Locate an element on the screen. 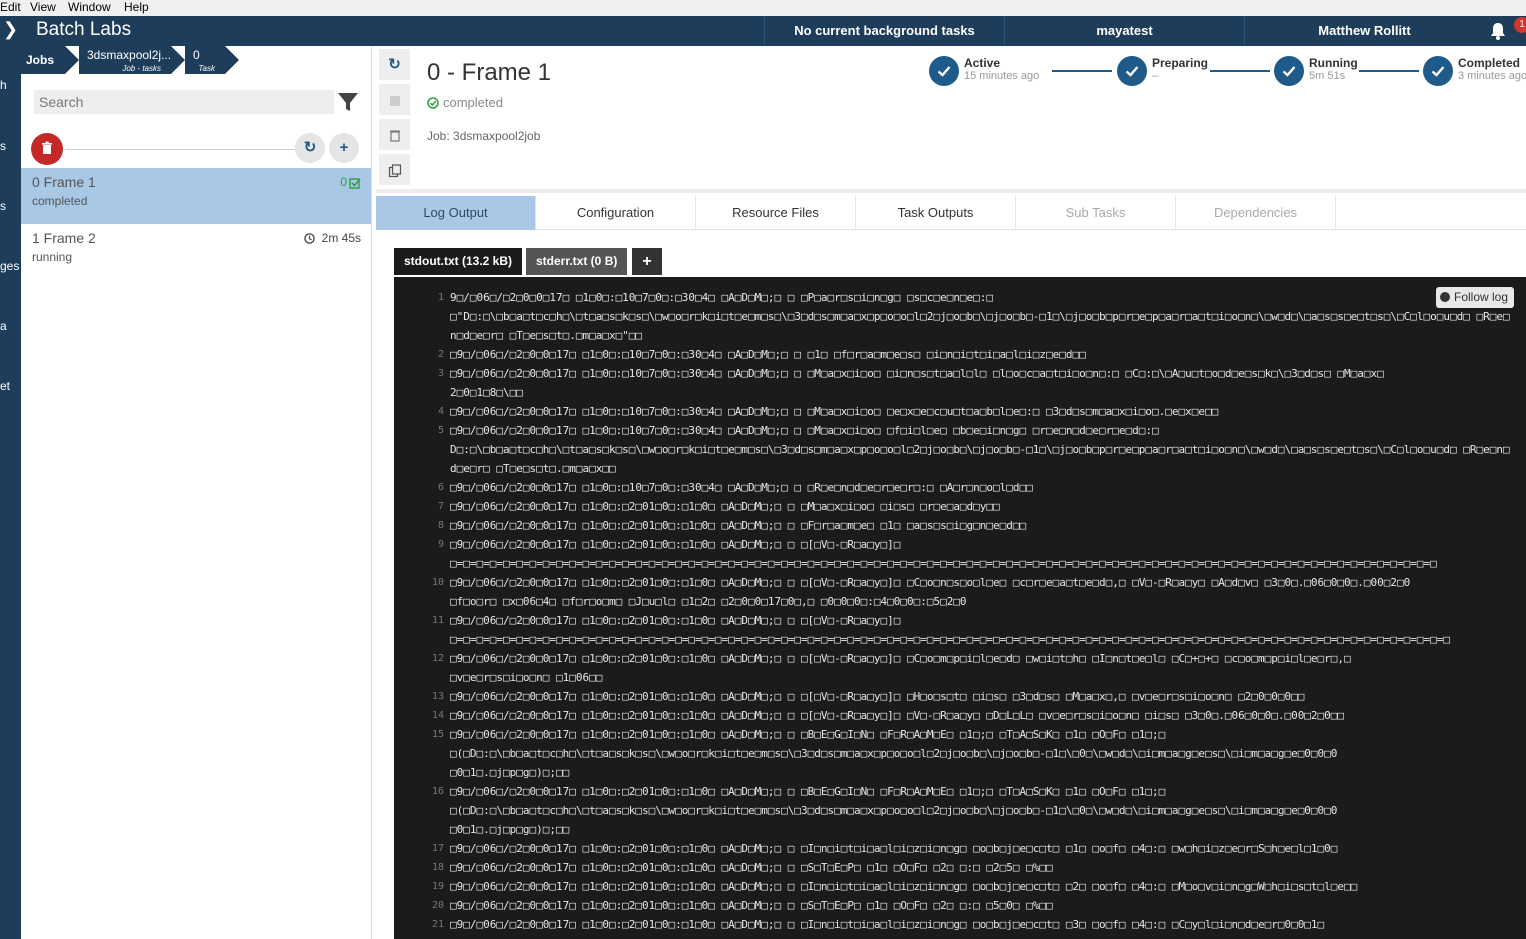  plus-icon: + is located at coordinates (344, 147).